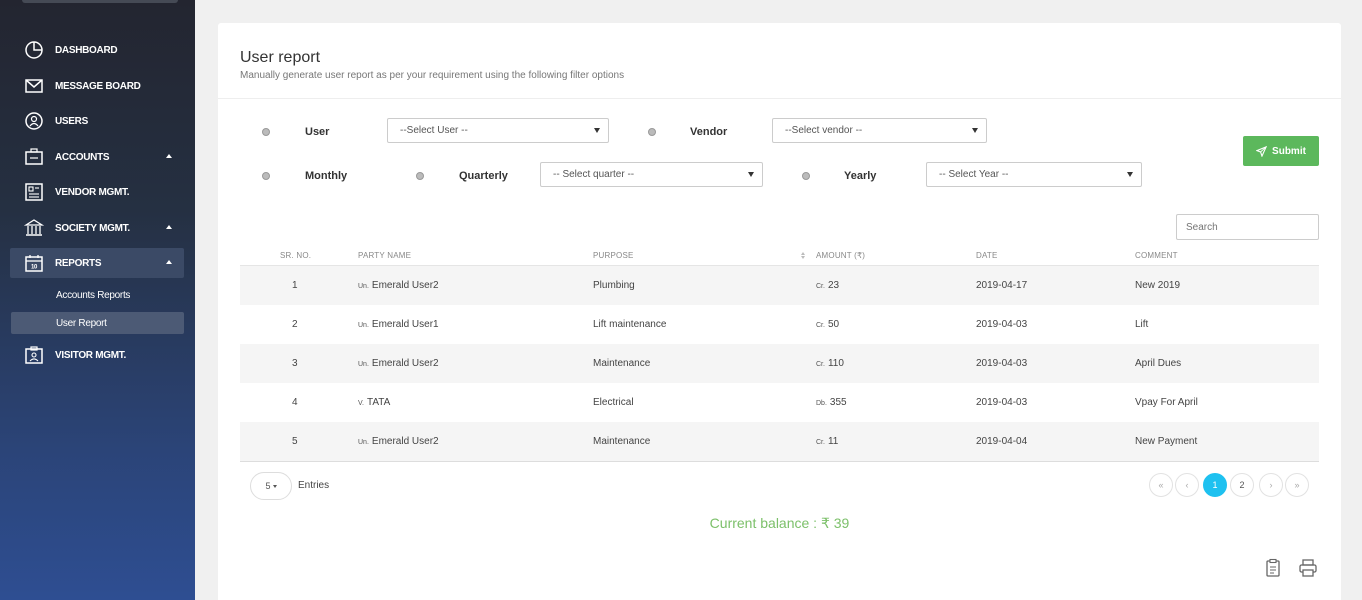 The image size is (1362, 600). Describe the element at coordinates (71, 121) in the screenshot. I see `sidebar-item-label: USERS` at that location.